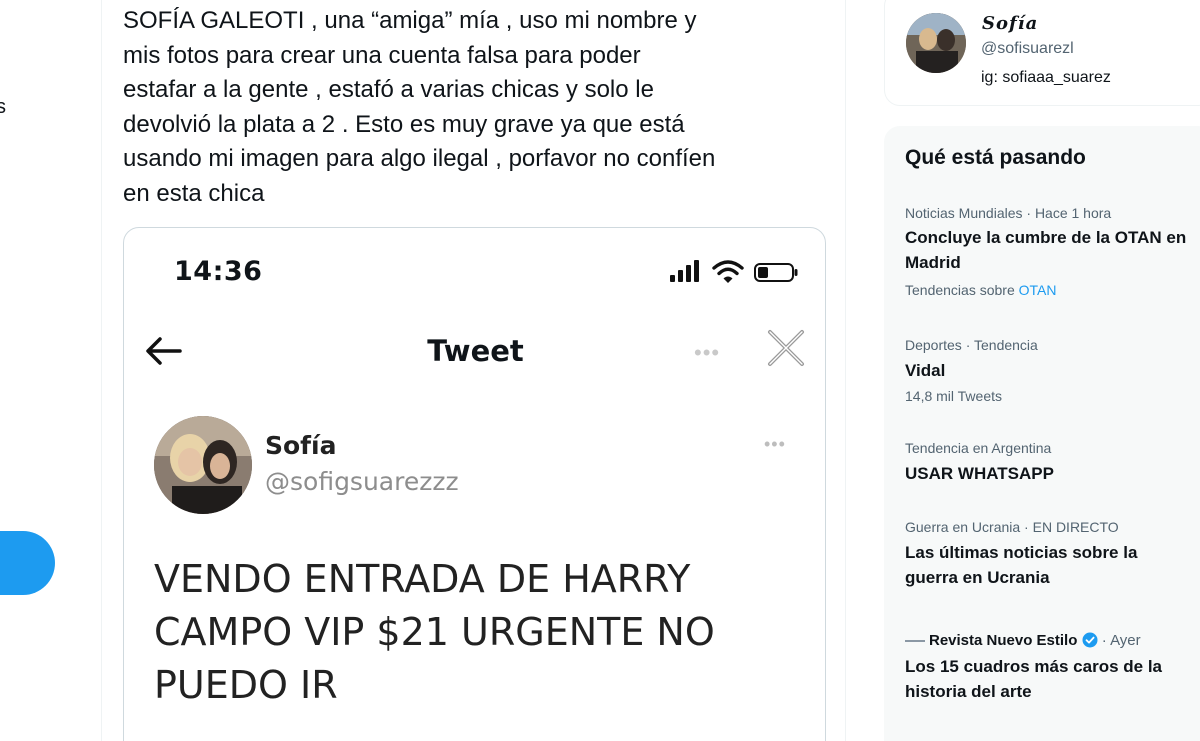 The width and height of the screenshot is (1200, 741). What do you see at coordinates (1038, 290) in the screenshot?
I see `trend-topic-link: OTAN` at bounding box center [1038, 290].